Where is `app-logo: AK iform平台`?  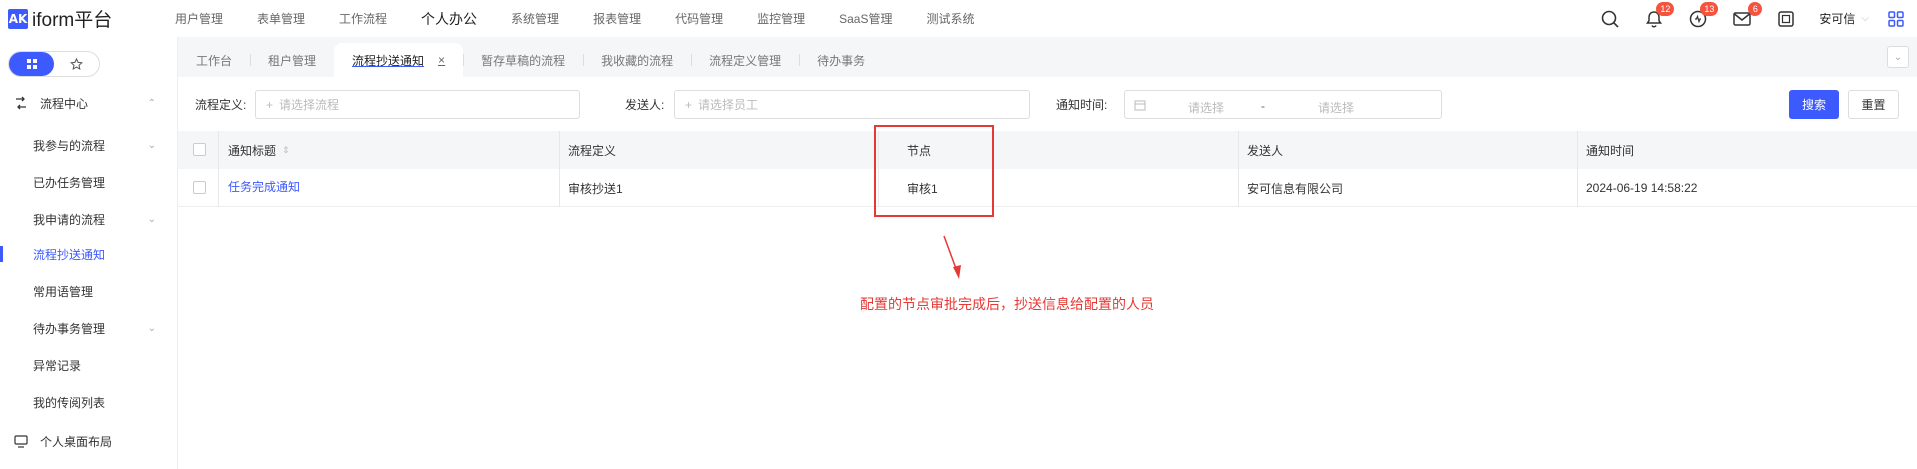
app-logo: AK iform平台 is located at coordinates (87, 18).